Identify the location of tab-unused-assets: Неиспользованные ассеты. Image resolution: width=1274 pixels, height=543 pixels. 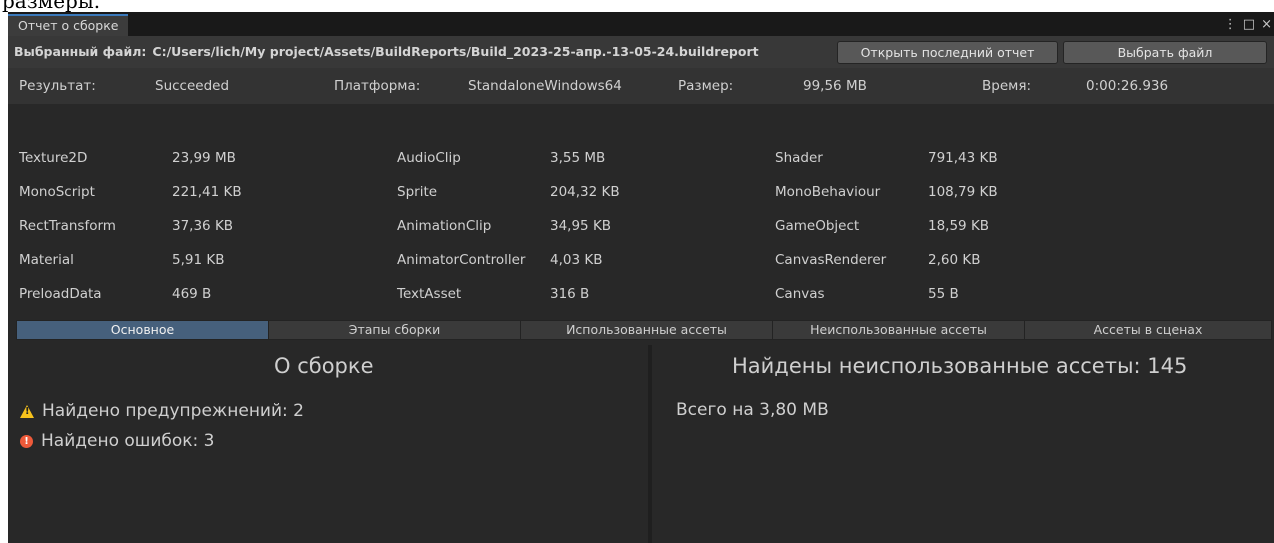
(899, 330).